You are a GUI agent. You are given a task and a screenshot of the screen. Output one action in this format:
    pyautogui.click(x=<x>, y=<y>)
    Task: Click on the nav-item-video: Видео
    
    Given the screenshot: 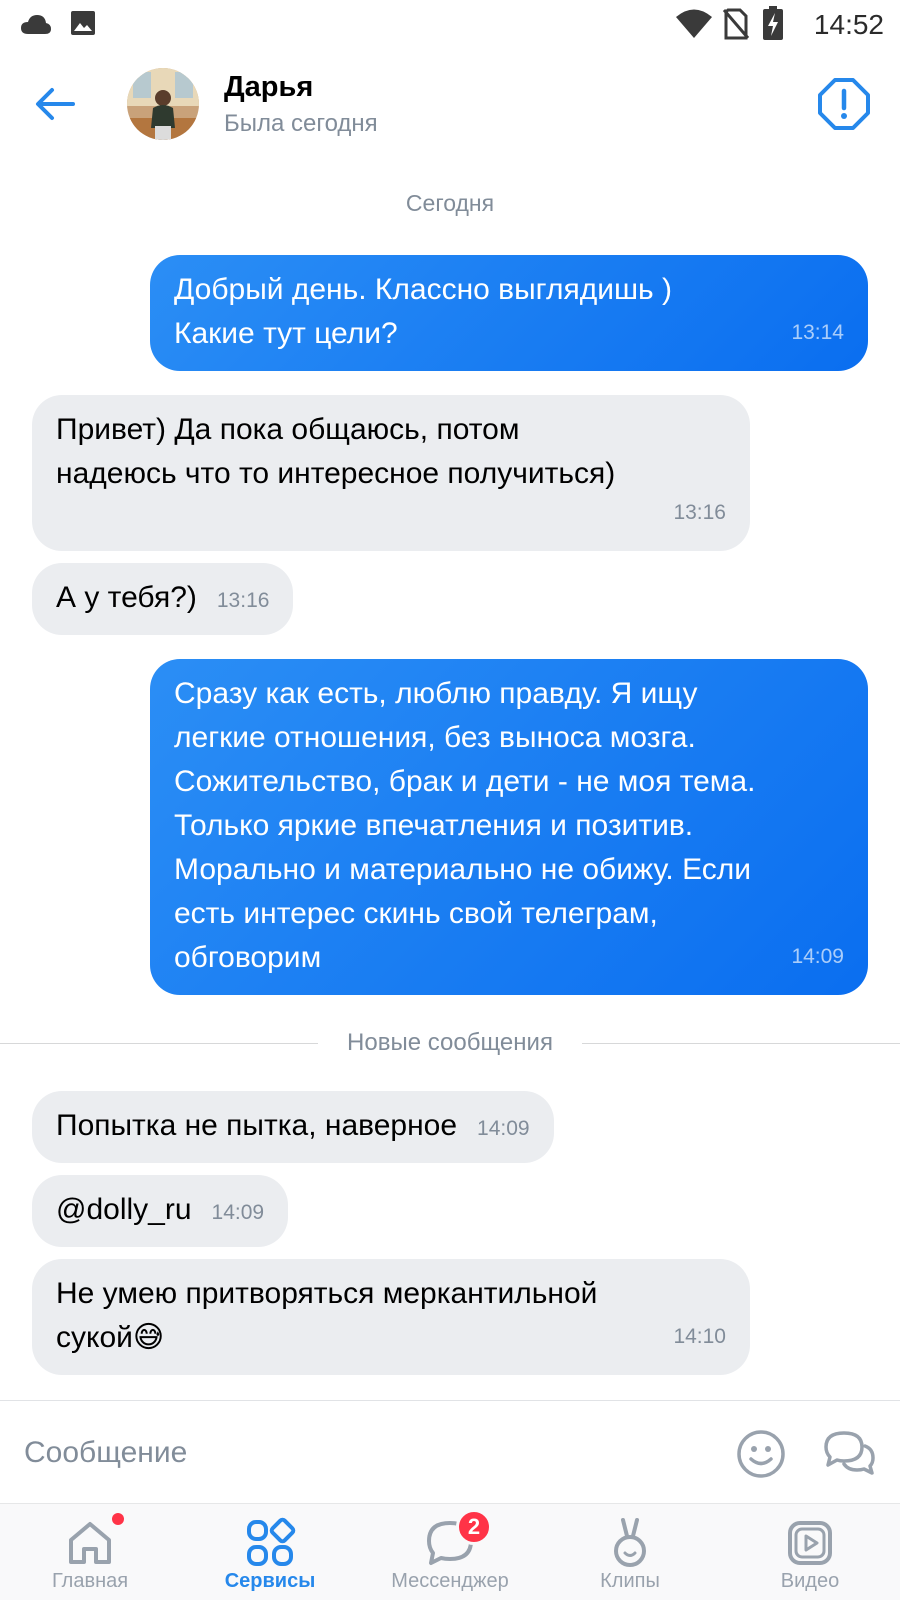 What is the action you would take?
    pyautogui.click(x=810, y=1552)
    